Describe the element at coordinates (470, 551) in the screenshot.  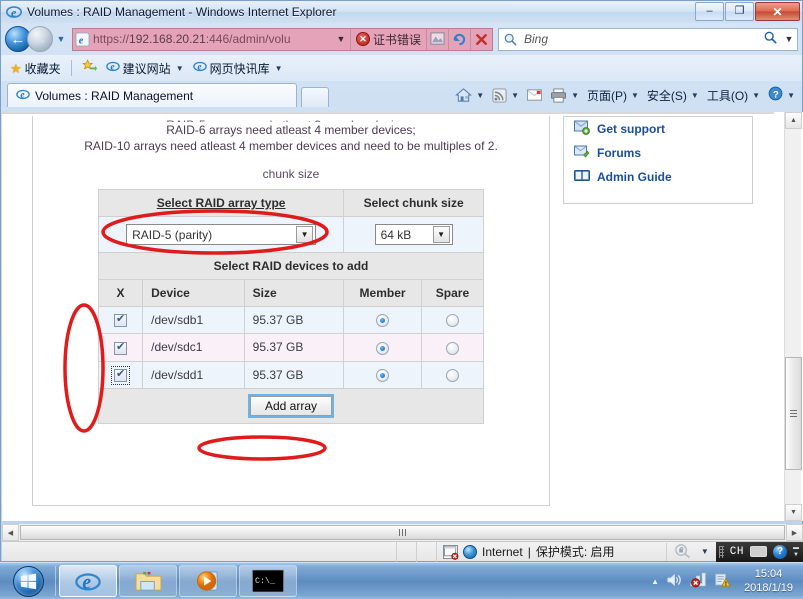
I see `internet-zone-icon` at that location.